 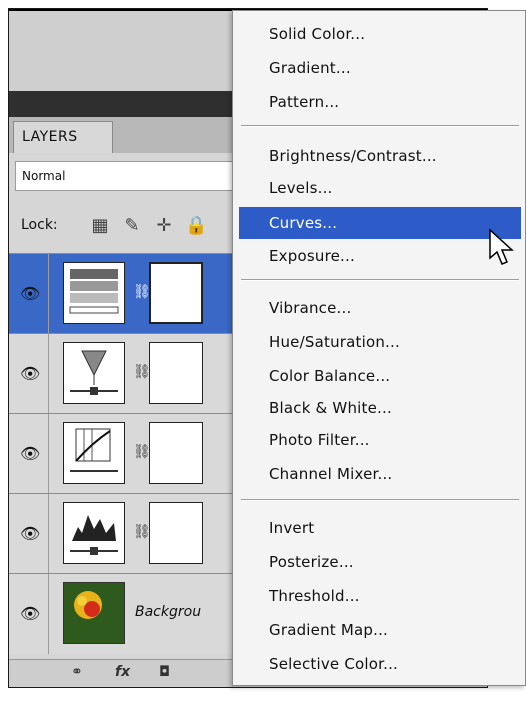 I want to click on lock-brush-icon: ✎, so click(x=132, y=226).